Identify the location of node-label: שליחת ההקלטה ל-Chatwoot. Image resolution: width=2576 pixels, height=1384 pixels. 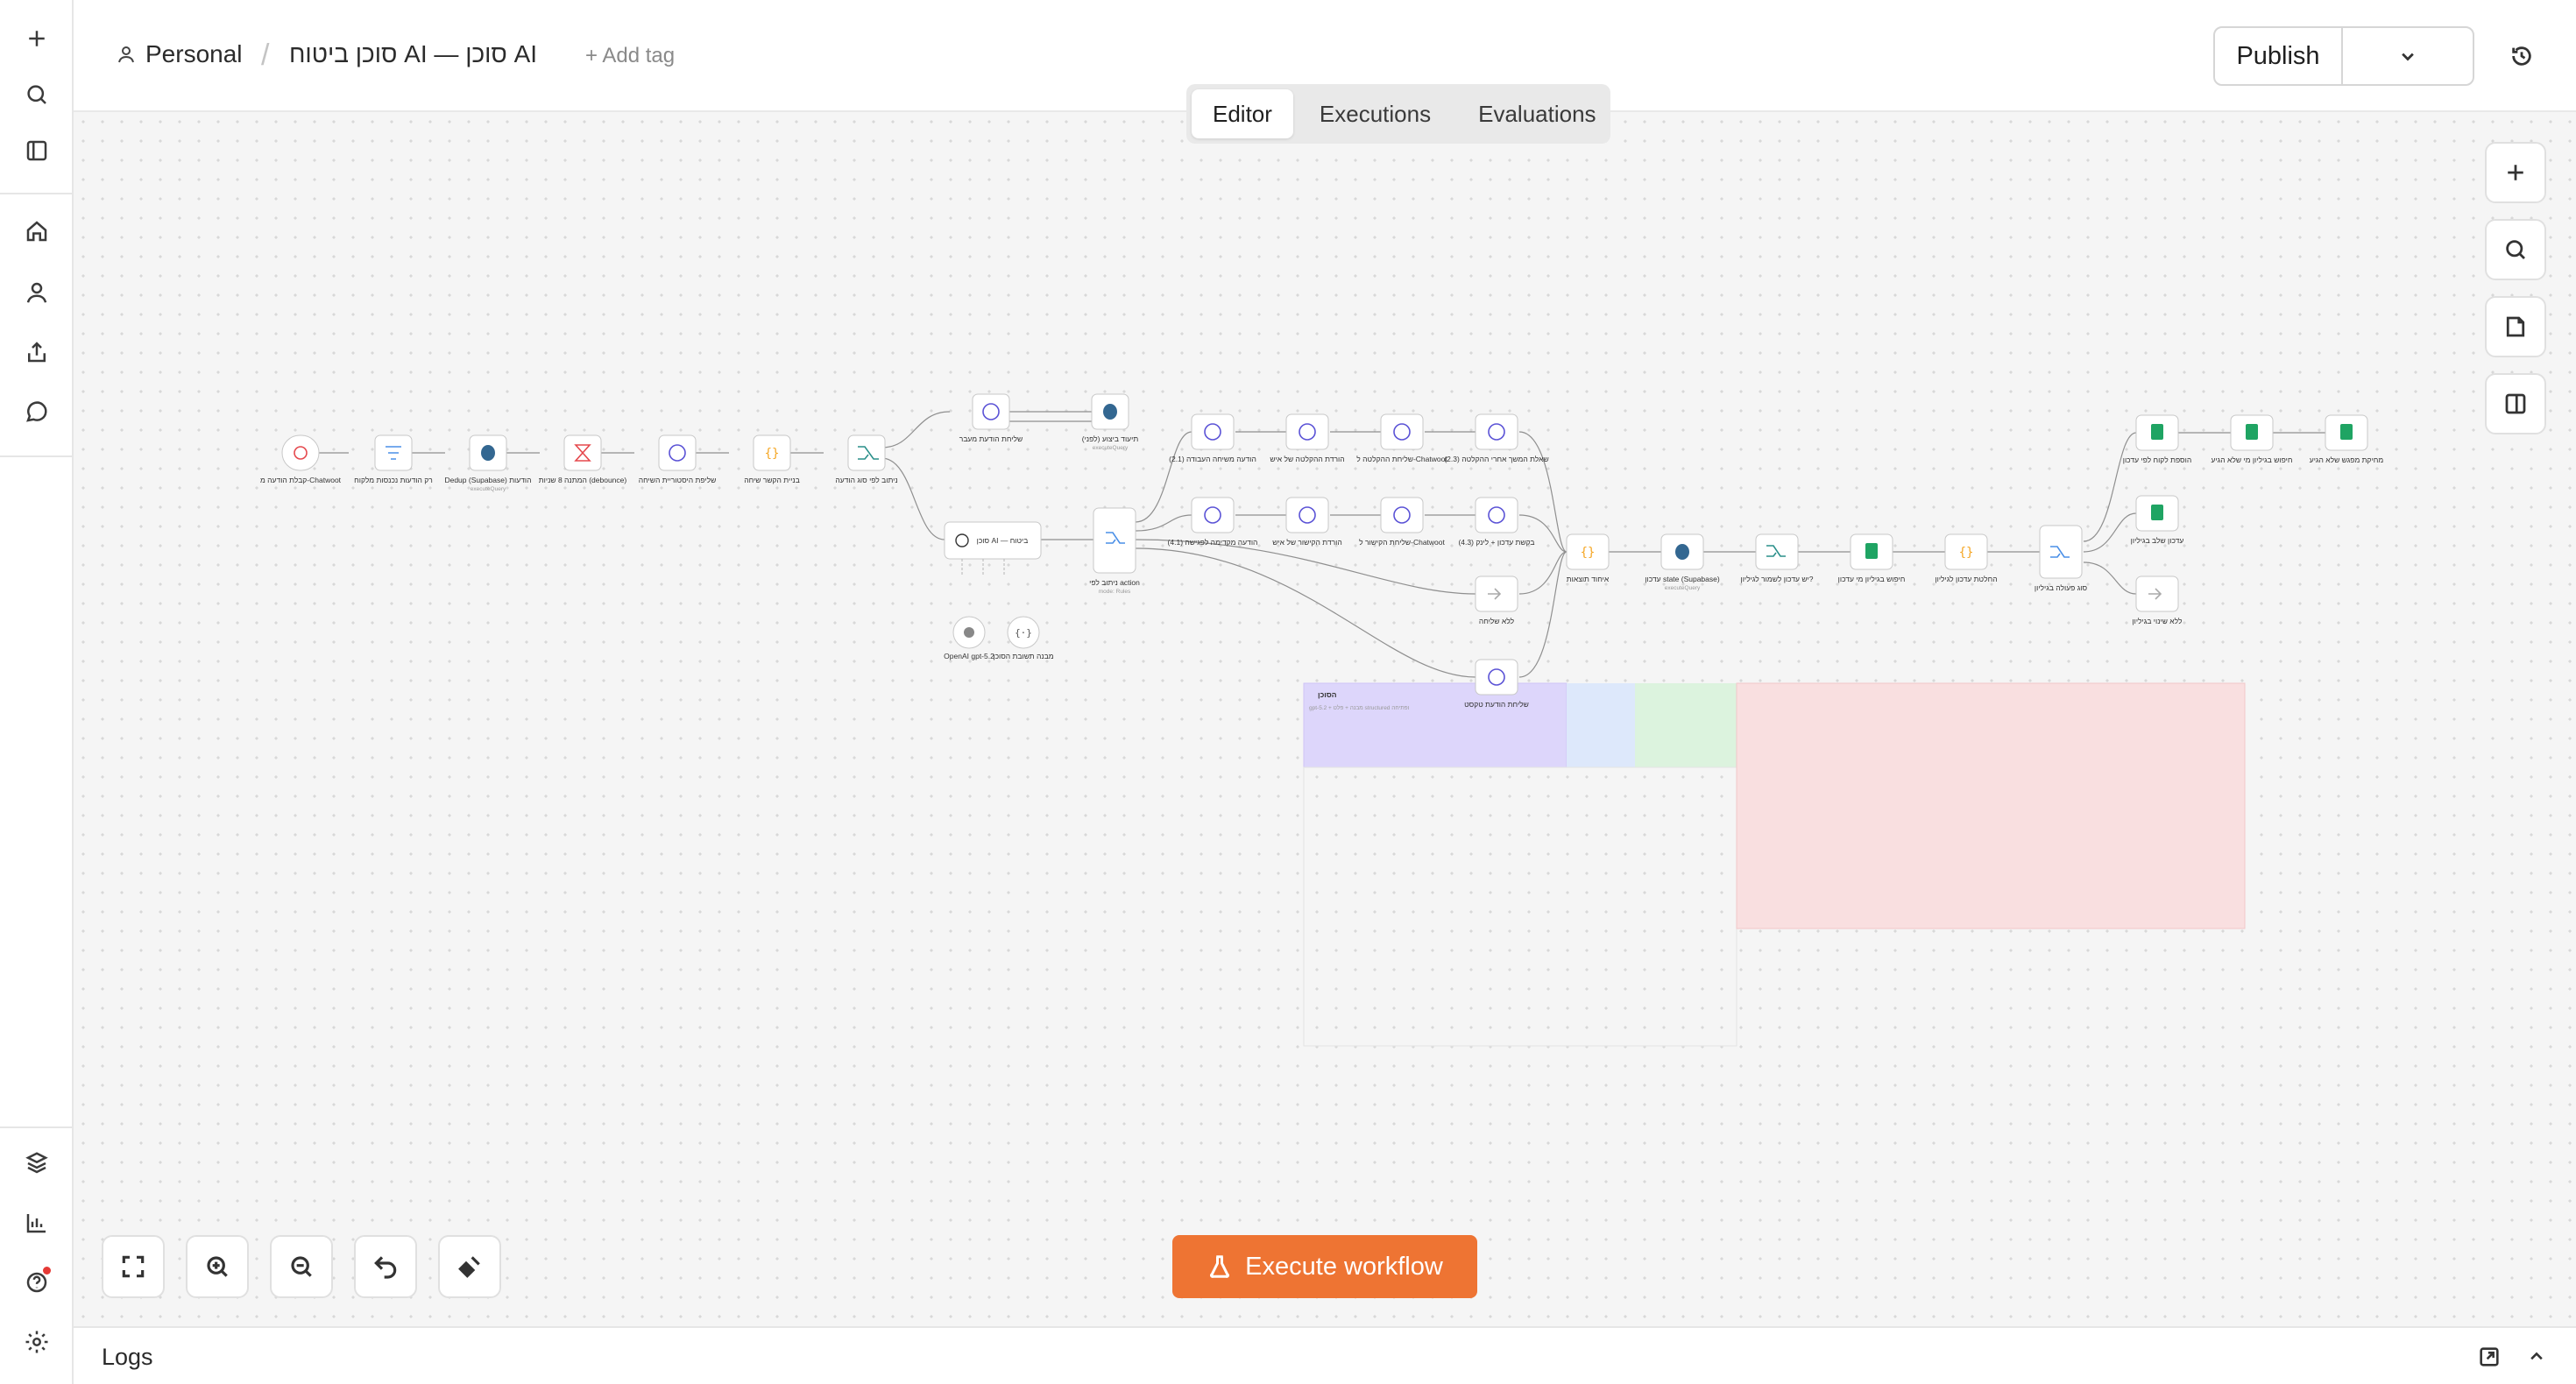
(1401, 459).